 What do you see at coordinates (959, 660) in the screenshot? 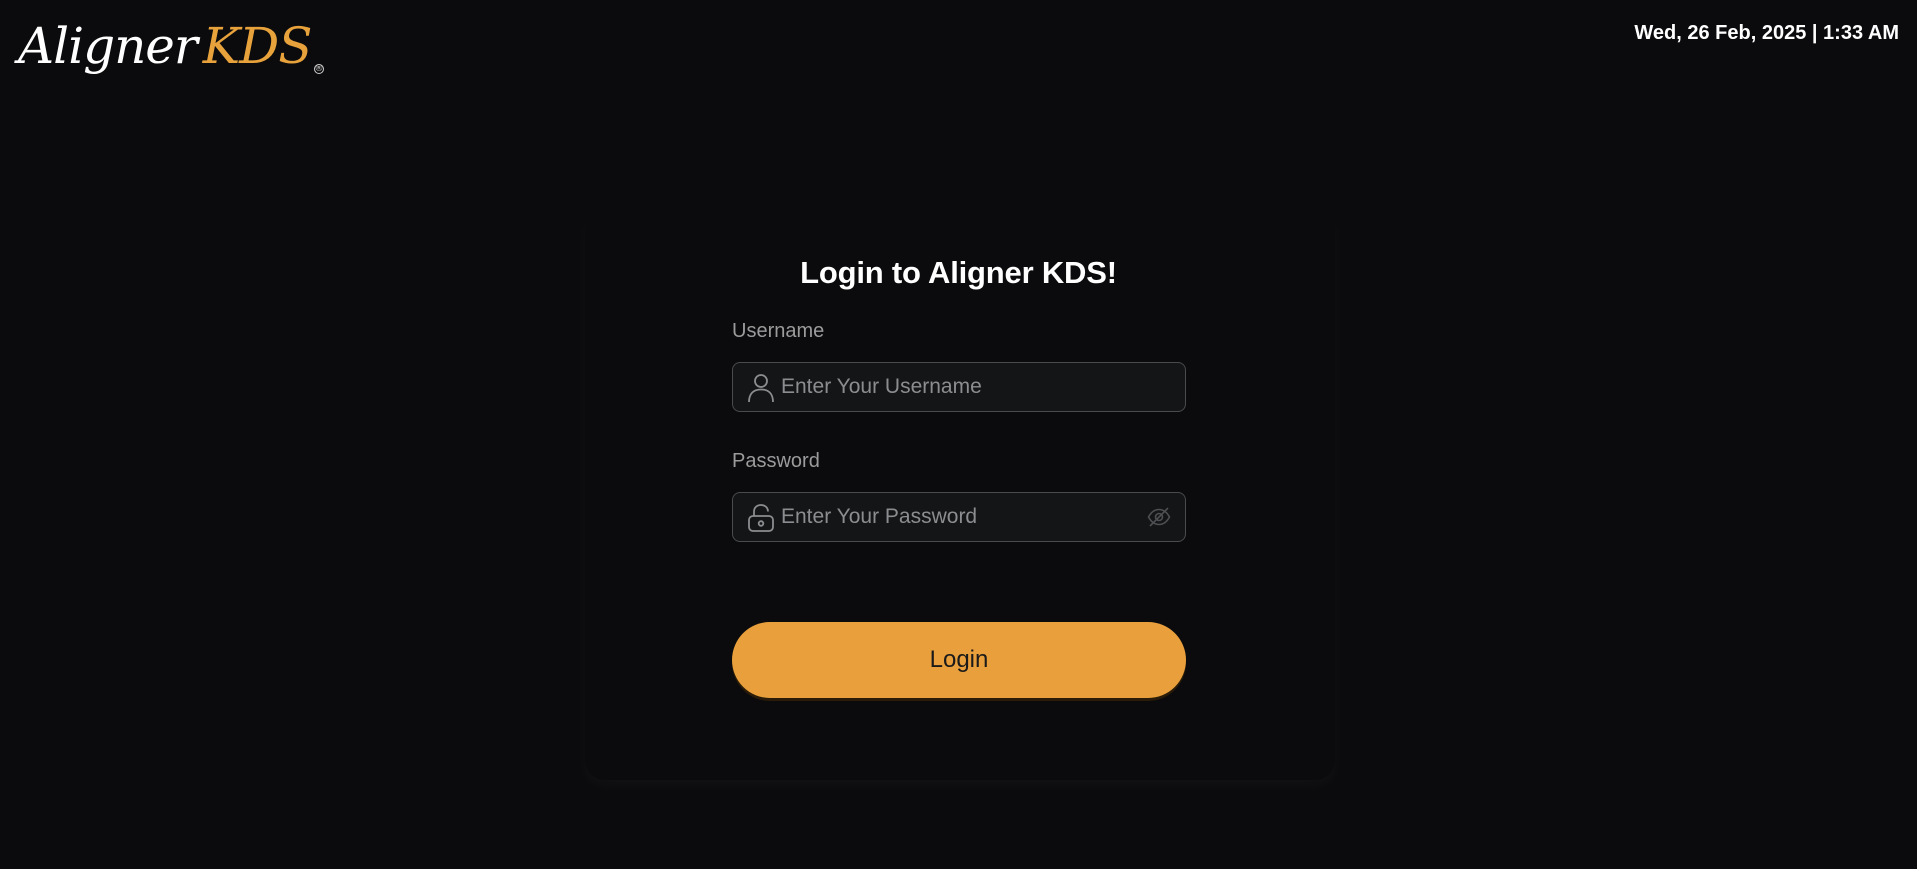
I see `login-button: Login` at bounding box center [959, 660].